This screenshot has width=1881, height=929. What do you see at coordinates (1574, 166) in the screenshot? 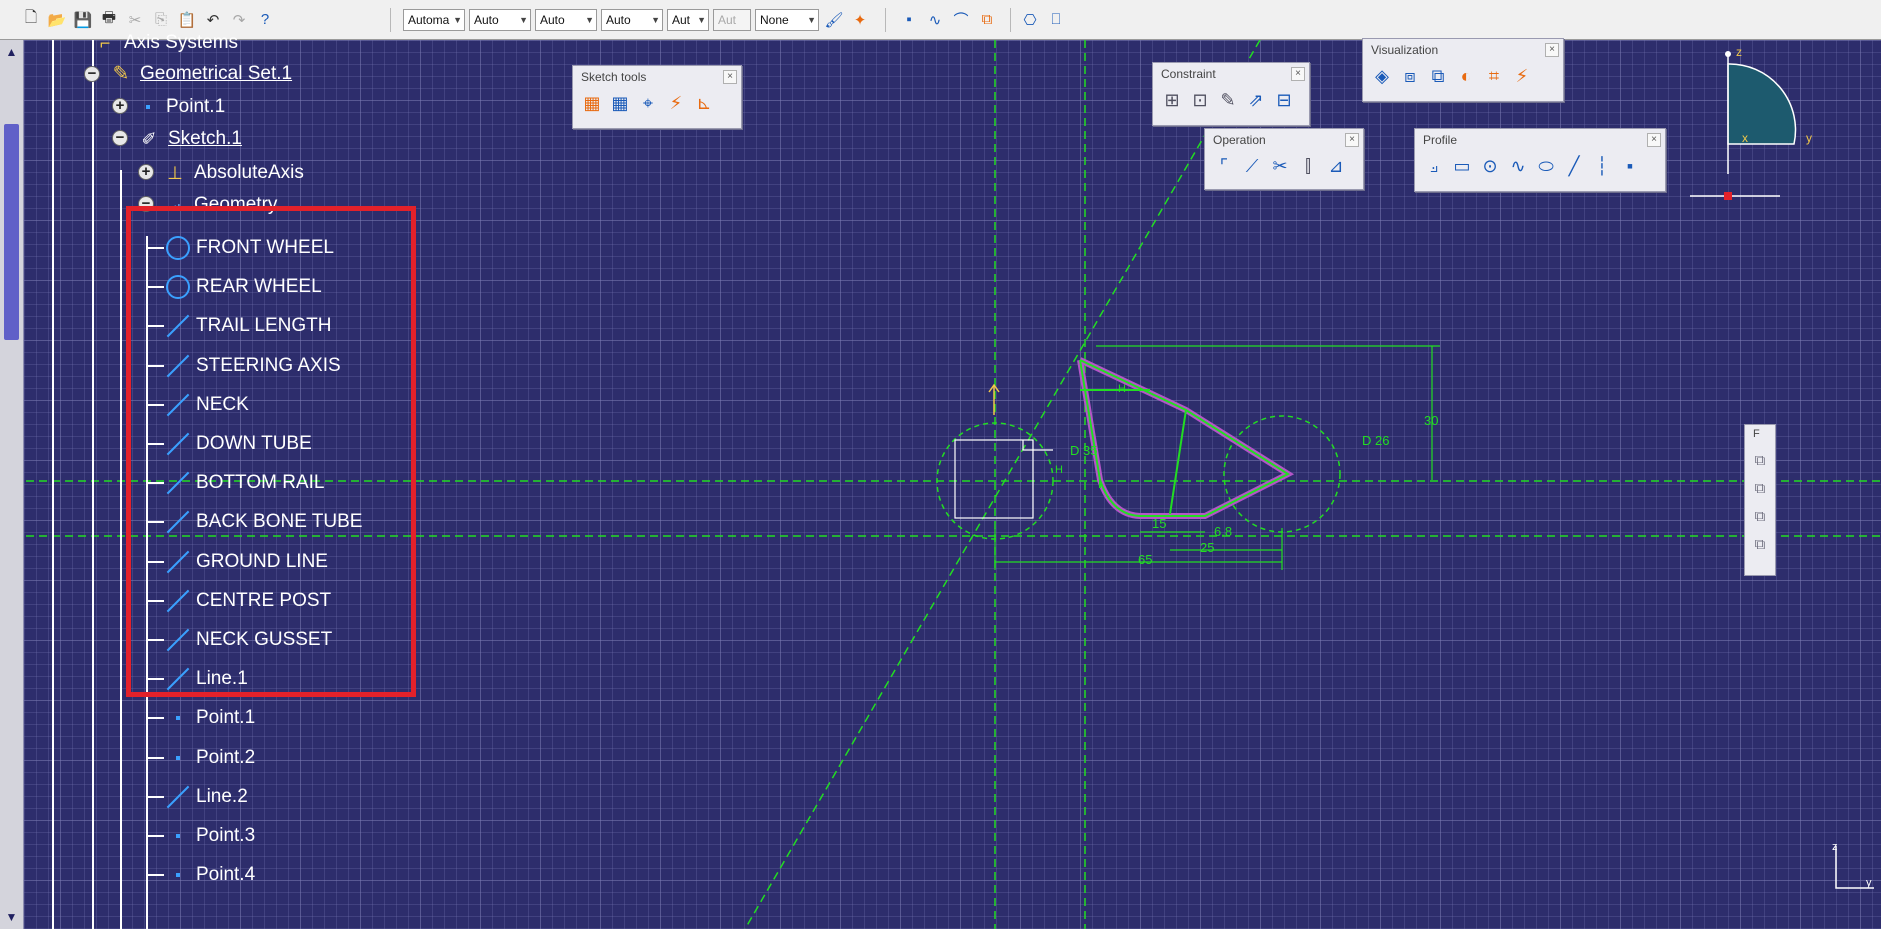
I see `line-icon: ╱` at bounding box center [1574, 166].